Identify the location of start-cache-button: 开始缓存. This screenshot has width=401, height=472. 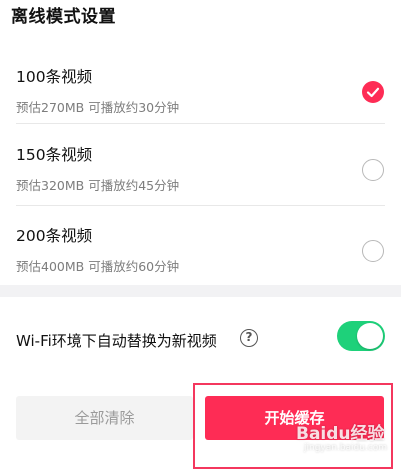
(294, 418).